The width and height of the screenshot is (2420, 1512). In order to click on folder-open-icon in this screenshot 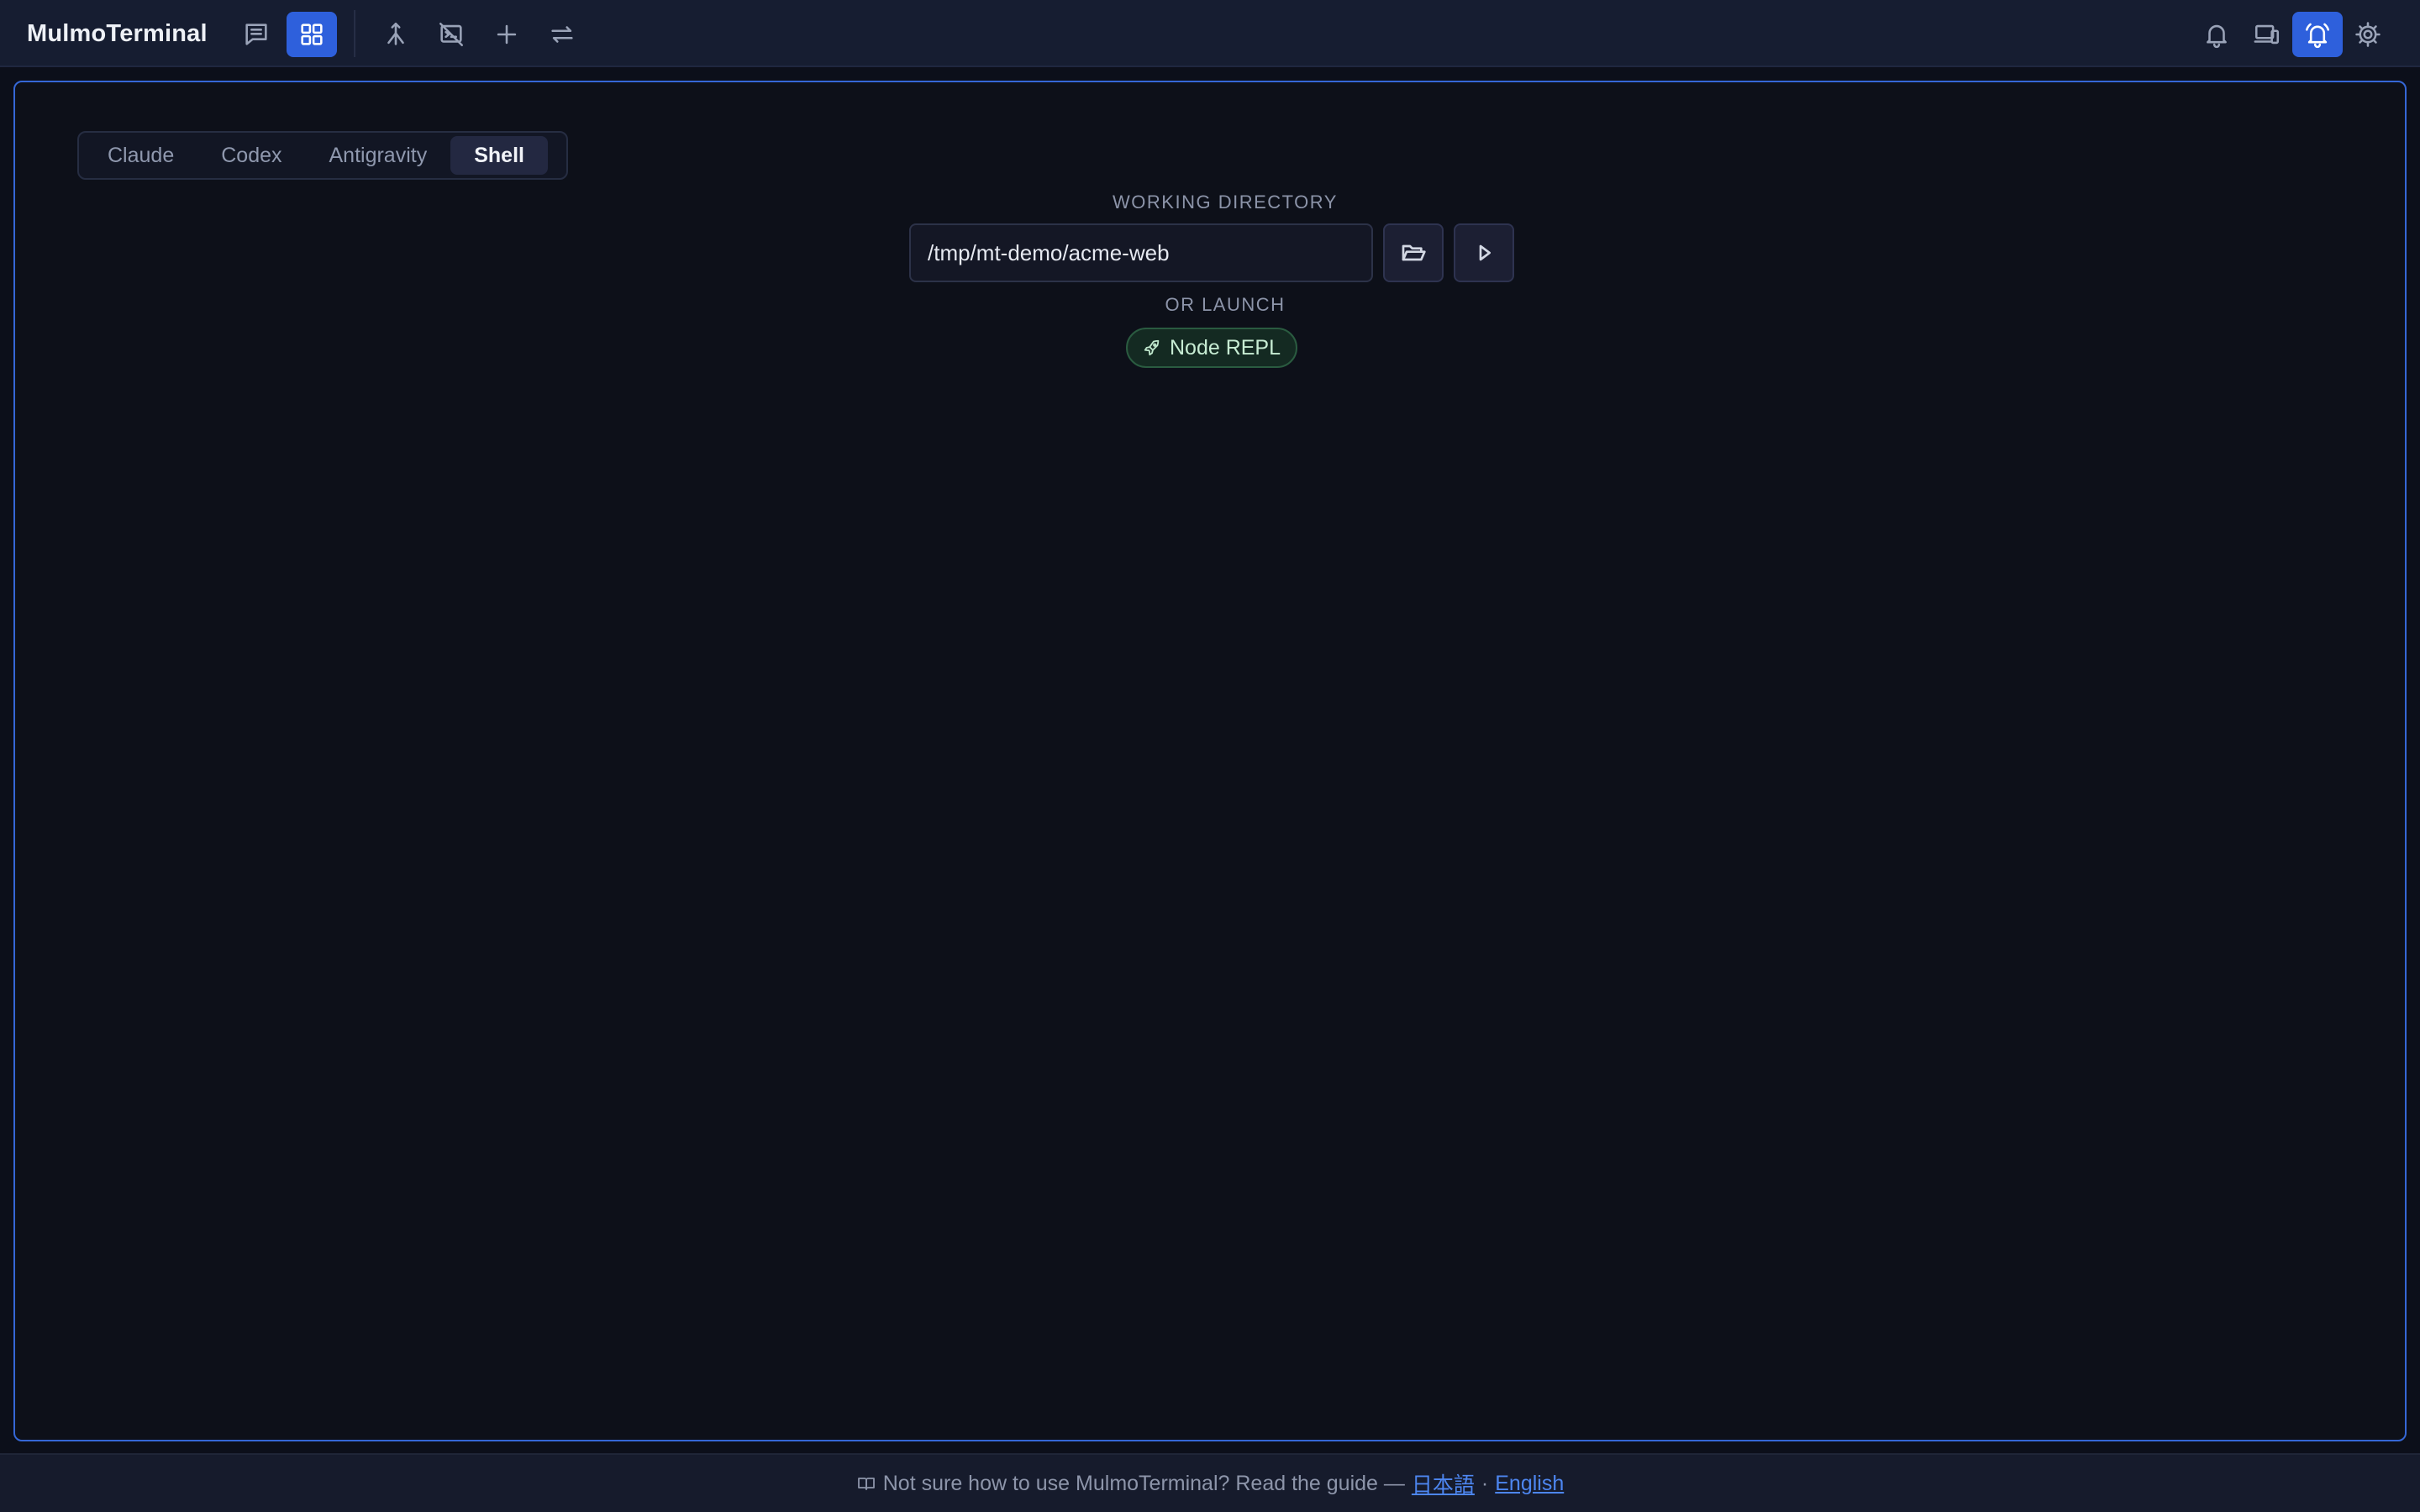, I will do `click(1414, 252)`.